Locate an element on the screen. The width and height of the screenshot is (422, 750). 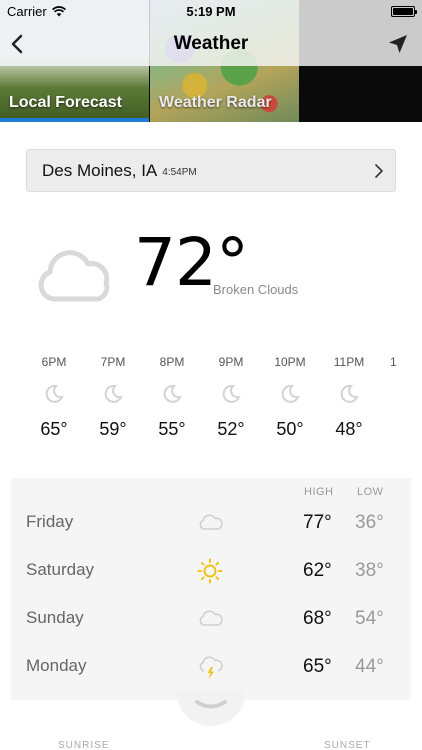
page-title: Weather is located at coordinates (211, 43).